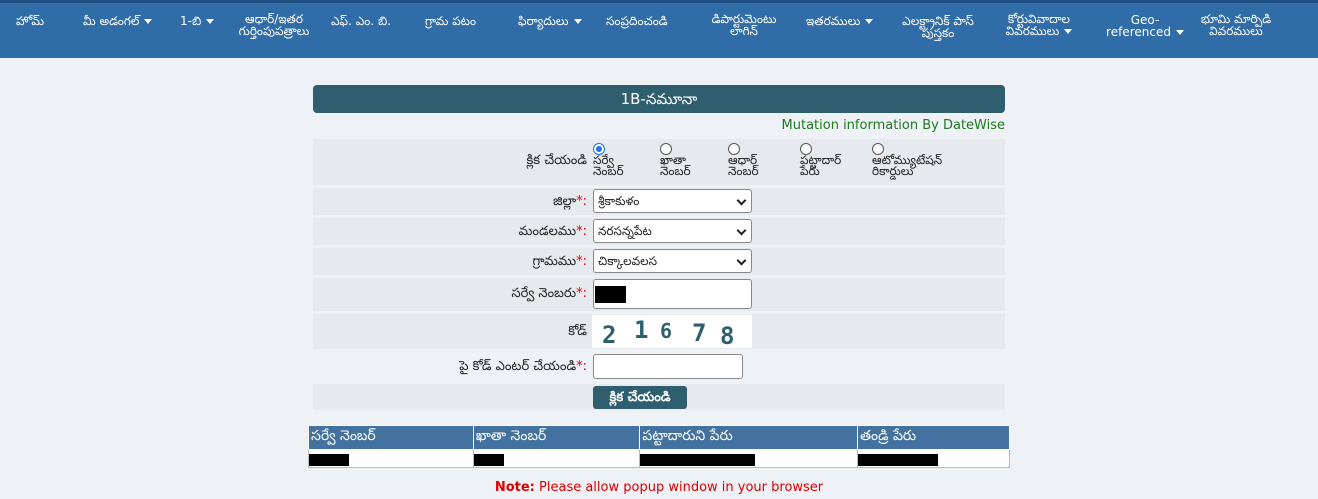 This screenshot has height=499, width=1318. What do you see at coordinates (391, 458) in the screenshot?
I see `cell-survey-number` at bounding box center [391, 458].